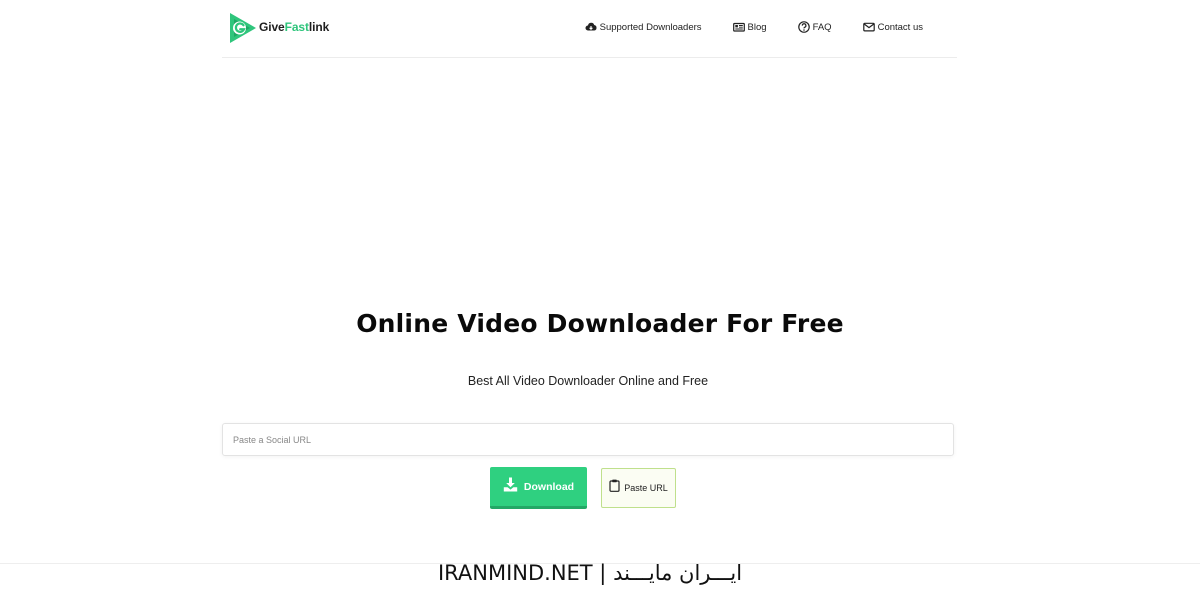 Image resolution: width=1200 pixels, height=600 pixels. I want to click on nav-supported-downloaders: Supported Downloaders, so click(643, 27).